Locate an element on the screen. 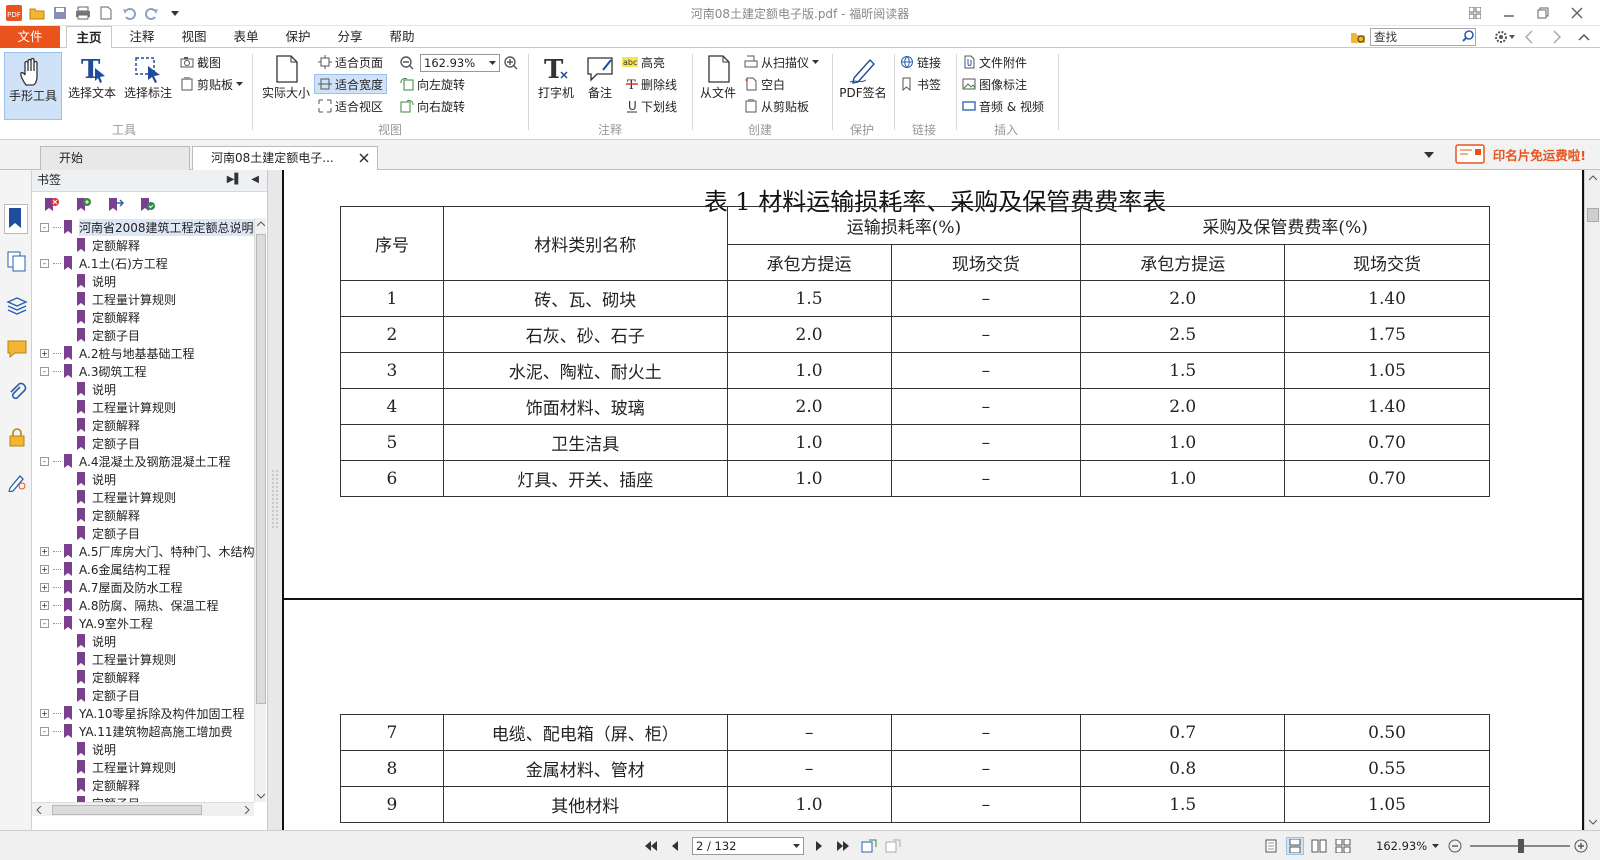 Image resolution: width=1600 pixels, height=860 pixels. close-icon is located at coordinates (1577, 13).